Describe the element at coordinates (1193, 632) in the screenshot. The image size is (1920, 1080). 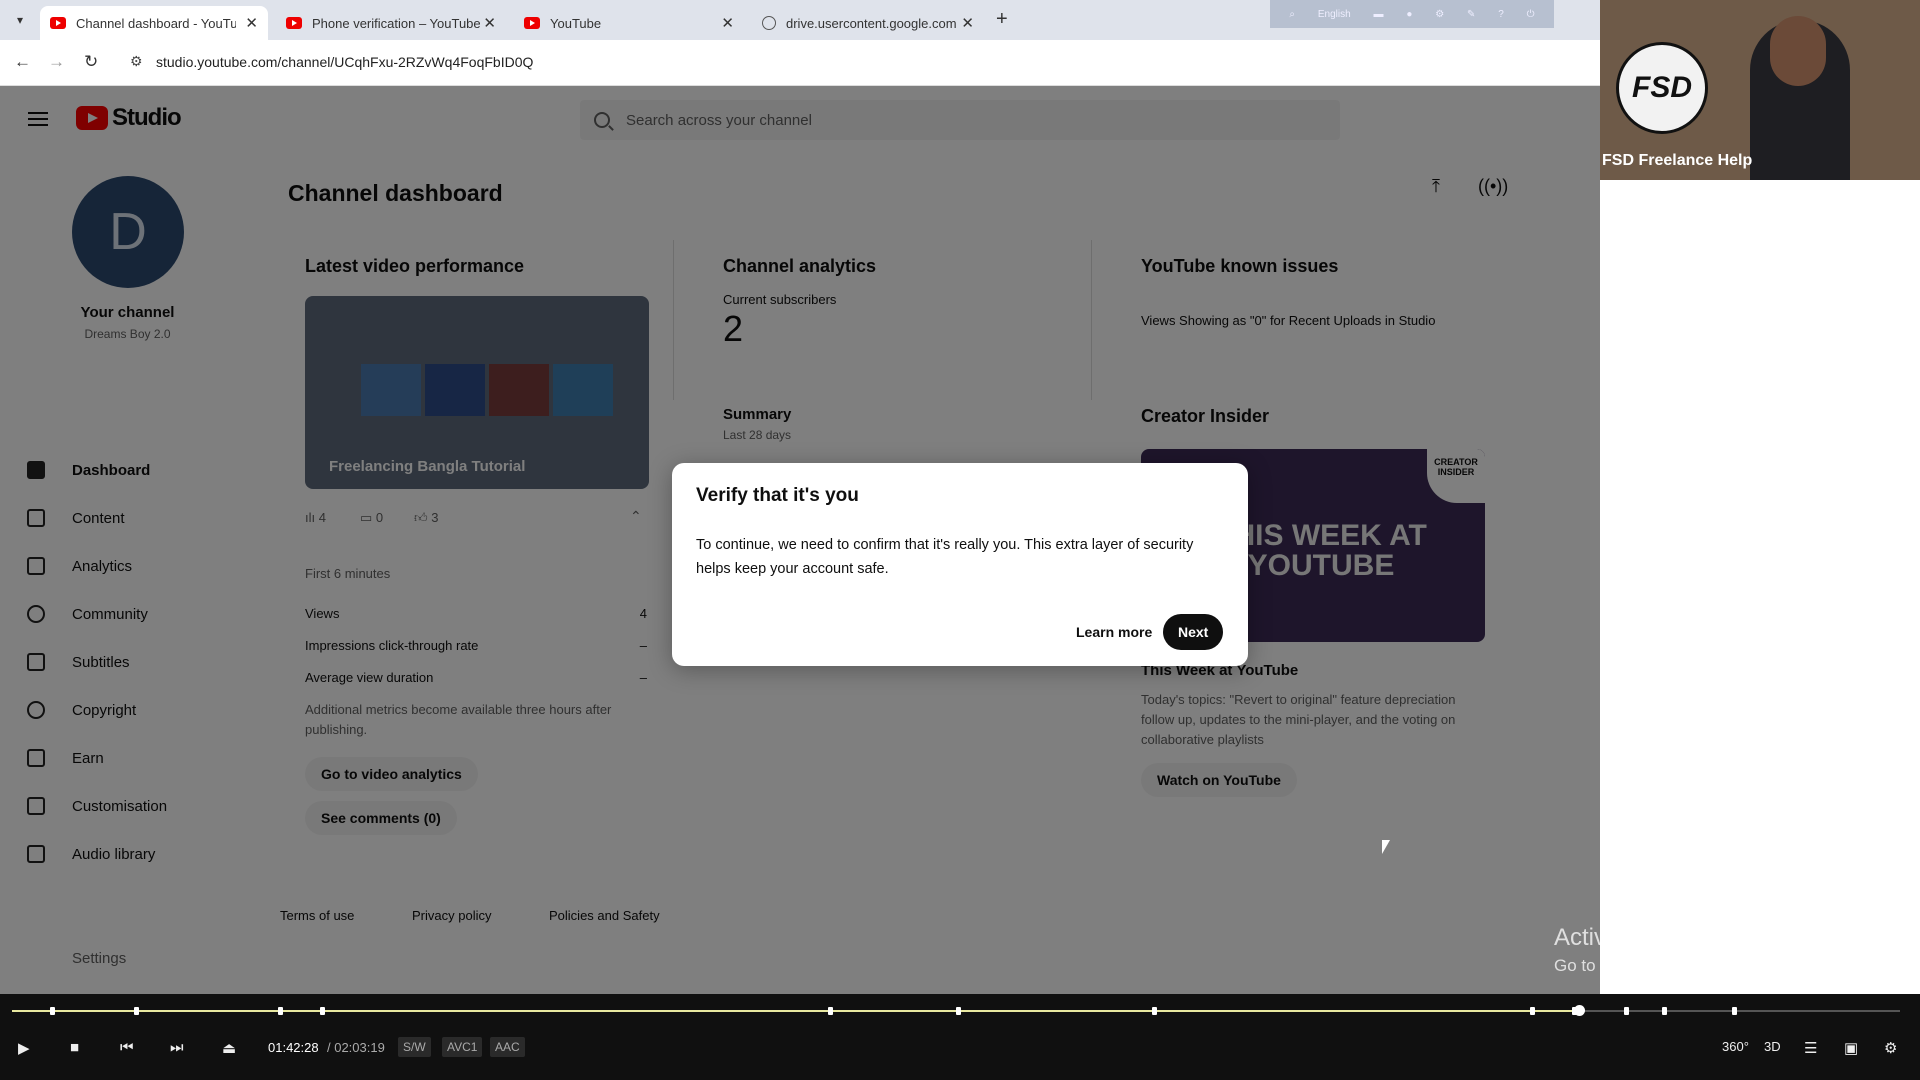
I see `next-button: Next` at that location.